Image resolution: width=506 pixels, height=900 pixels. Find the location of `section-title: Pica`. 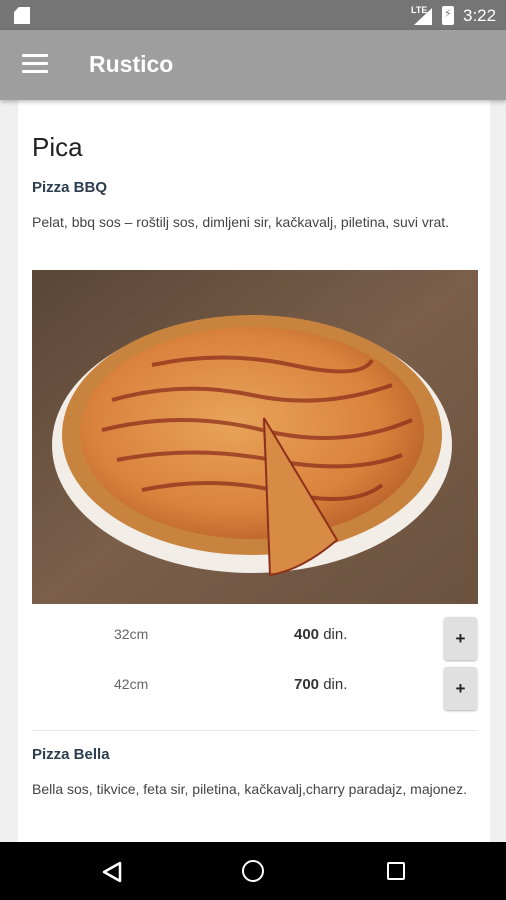

section-title: Pica is located at coordinates (57, 147).